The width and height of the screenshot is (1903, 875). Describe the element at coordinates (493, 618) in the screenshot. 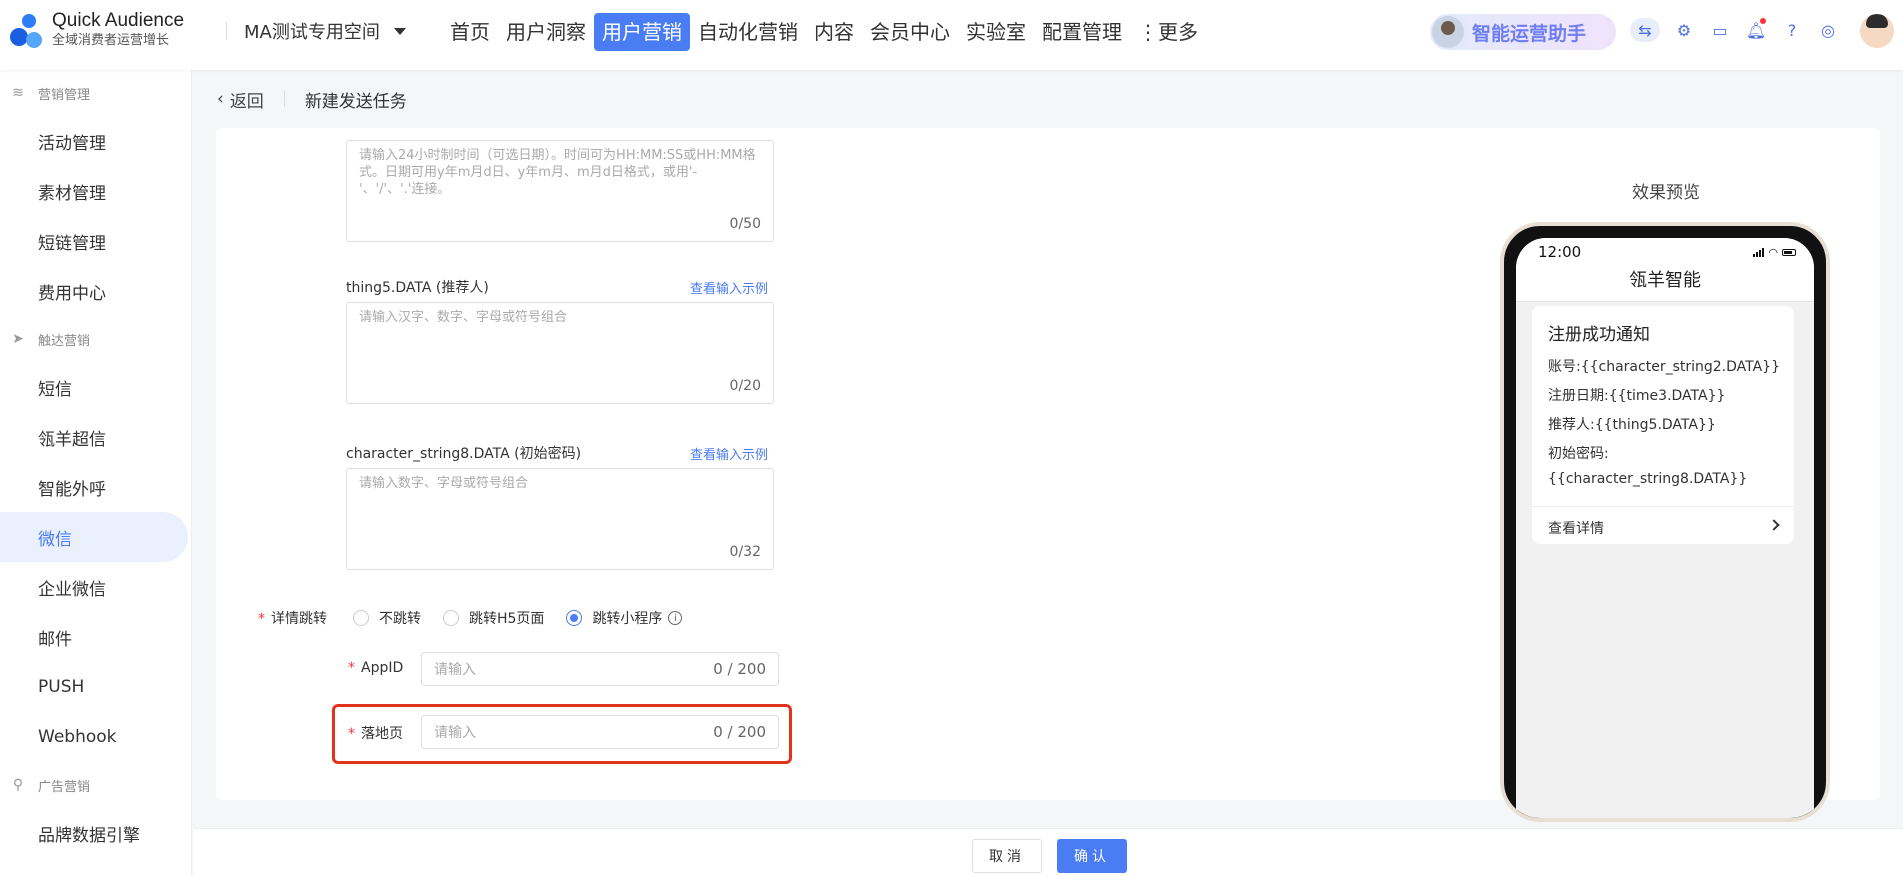

I see `radio-h5: 跳转H5页面` at that location.